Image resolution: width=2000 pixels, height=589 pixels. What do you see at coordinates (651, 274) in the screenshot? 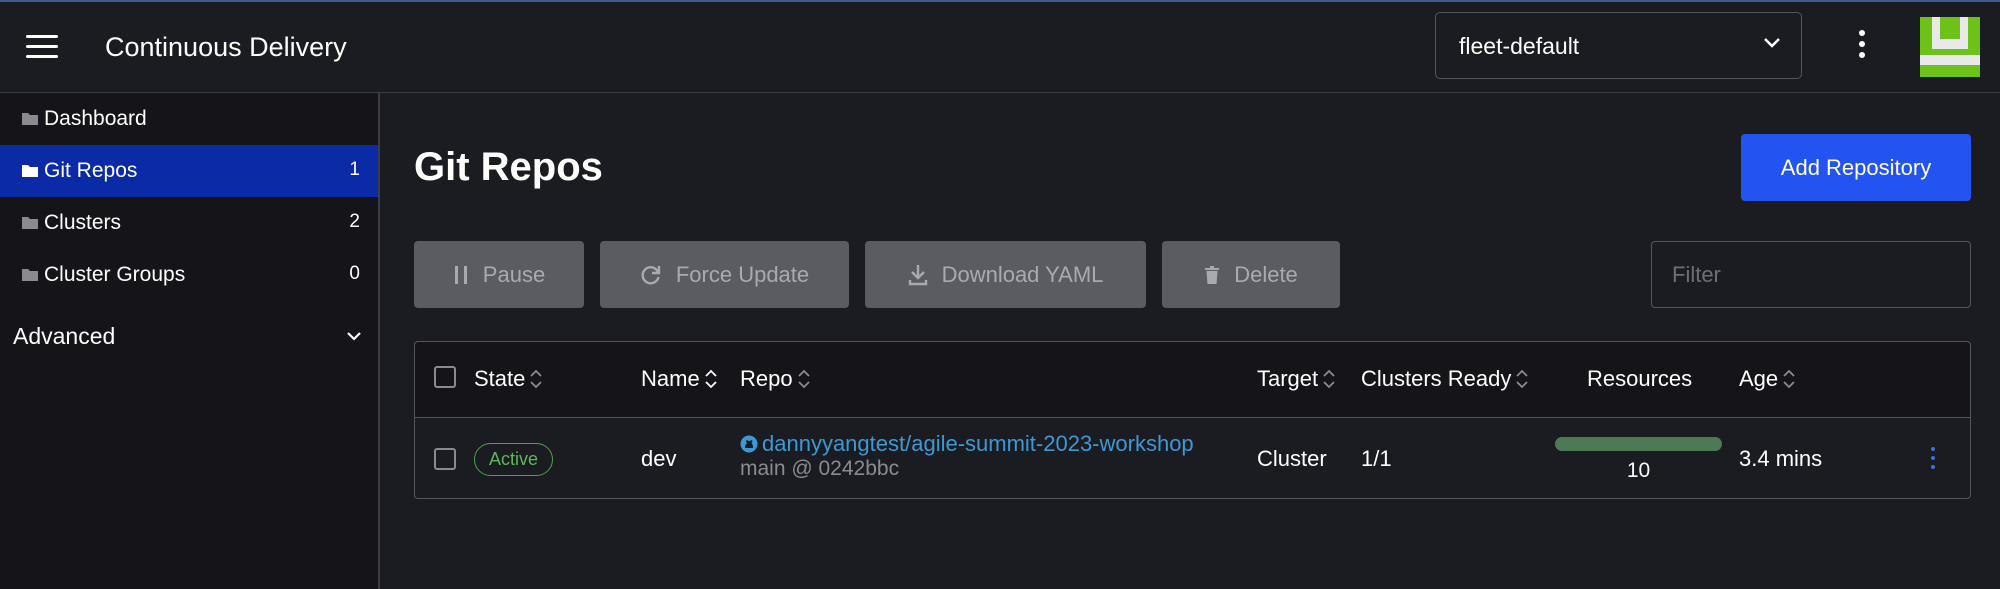
I see `refresh-icon` at bounding box center [651, 274].